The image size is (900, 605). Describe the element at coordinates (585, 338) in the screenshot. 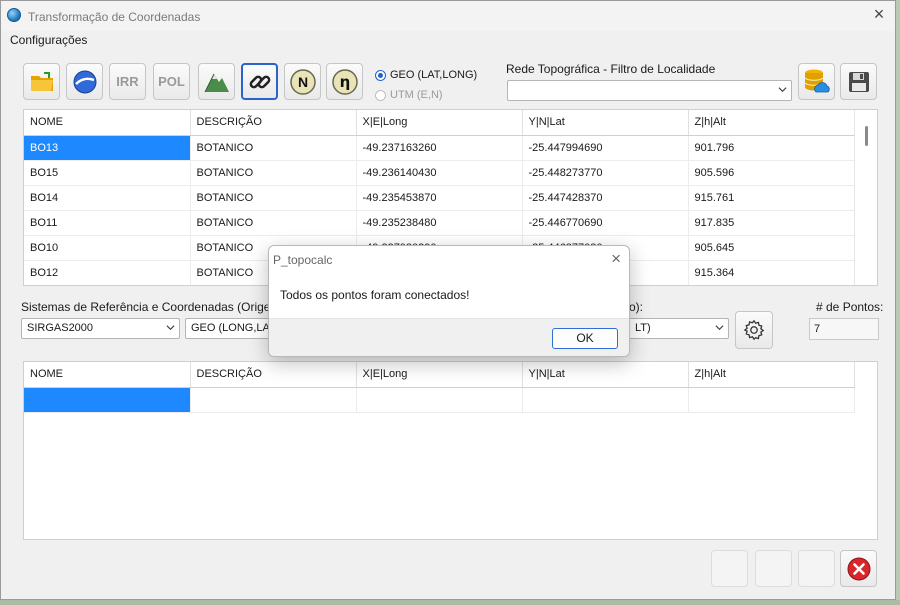

I see `ok-button: OK` at that location.